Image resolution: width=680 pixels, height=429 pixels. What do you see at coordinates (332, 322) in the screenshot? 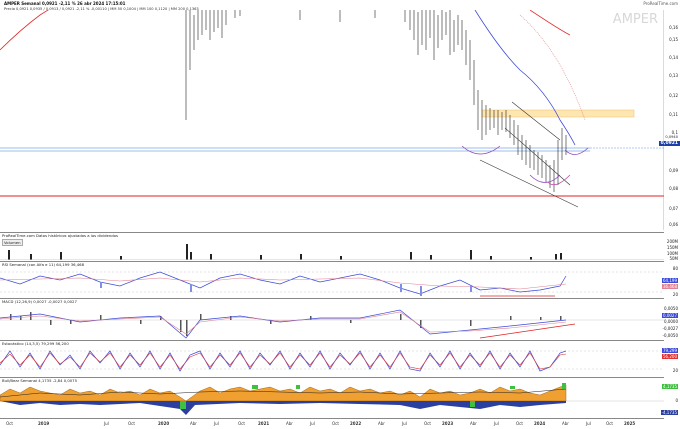
I see `macd-chart` at bounding box center [332, 322].